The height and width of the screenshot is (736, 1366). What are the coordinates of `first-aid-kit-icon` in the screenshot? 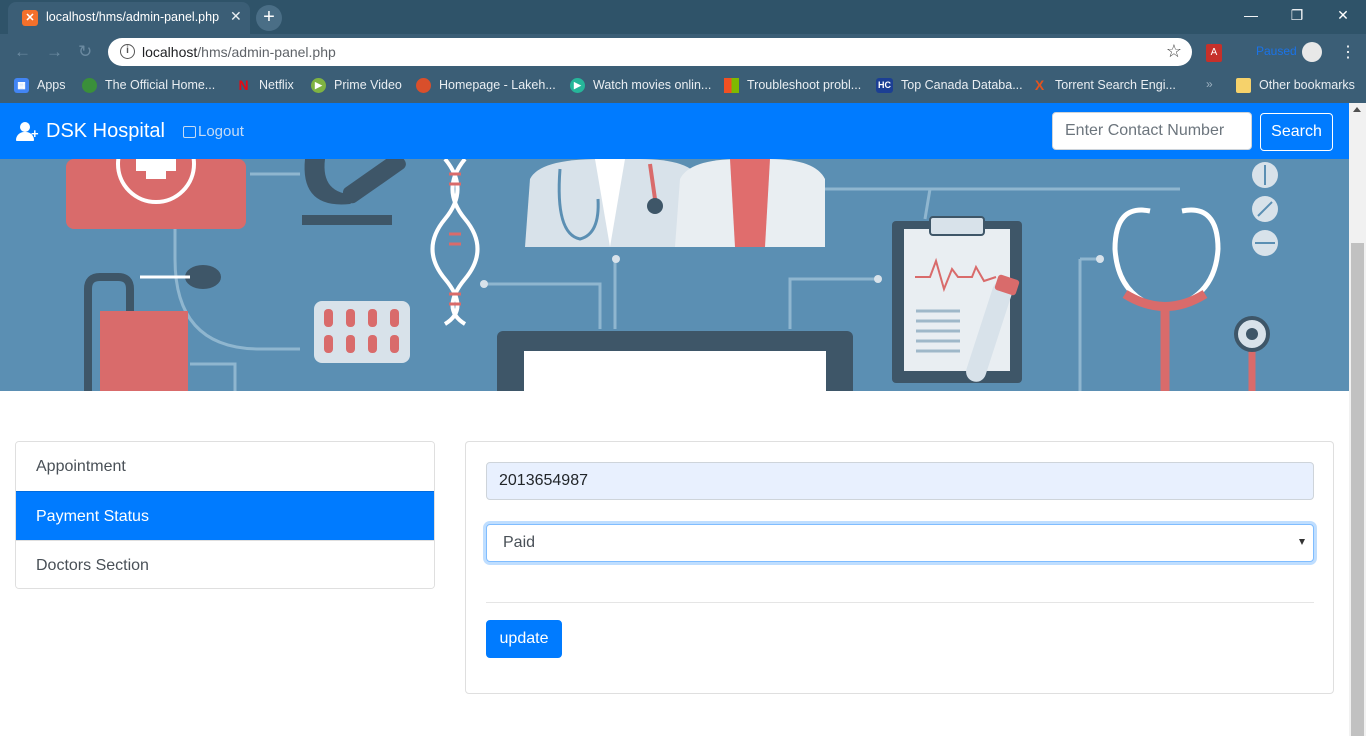 It's located at (156, 194).